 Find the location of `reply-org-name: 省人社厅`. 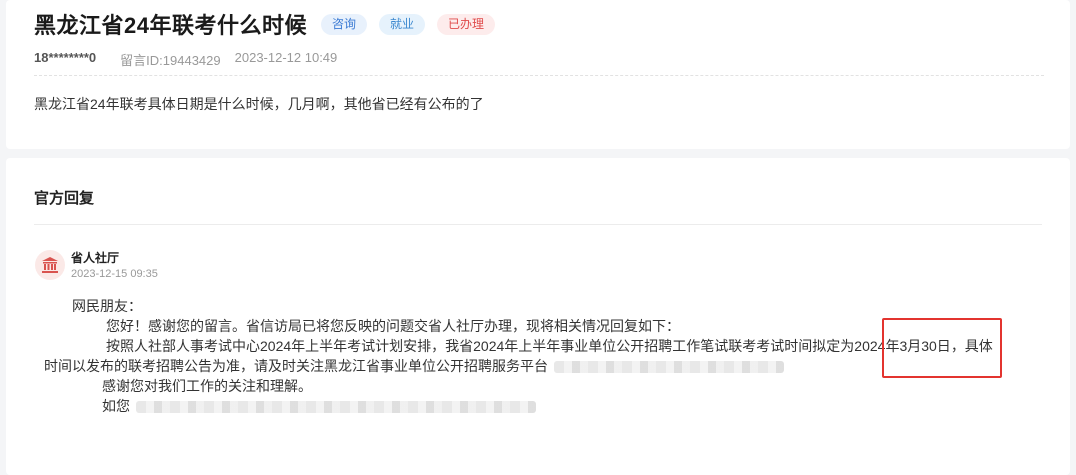

reply-org-name: 省人社厅 is located at coordinates (95, 258).